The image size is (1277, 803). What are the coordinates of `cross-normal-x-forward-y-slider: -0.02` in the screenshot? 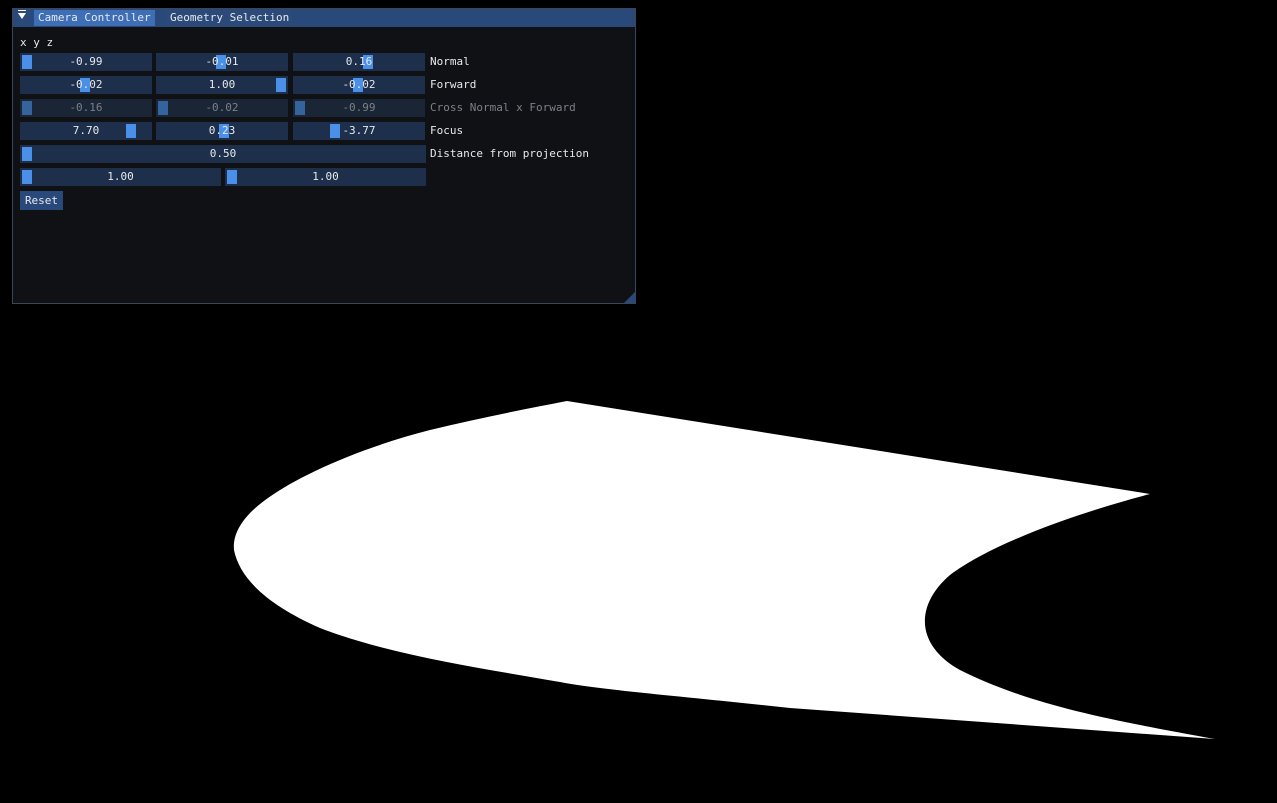 It's located at (222, 108).